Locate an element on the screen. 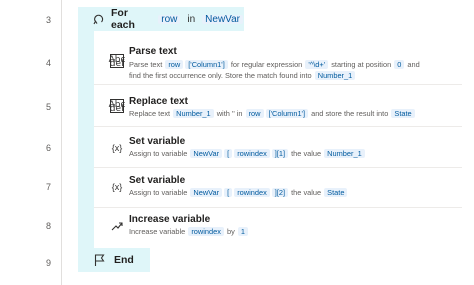 This screenshot has height=285, width=474. action-title: Increase variable is located at coordinates (170, 219).